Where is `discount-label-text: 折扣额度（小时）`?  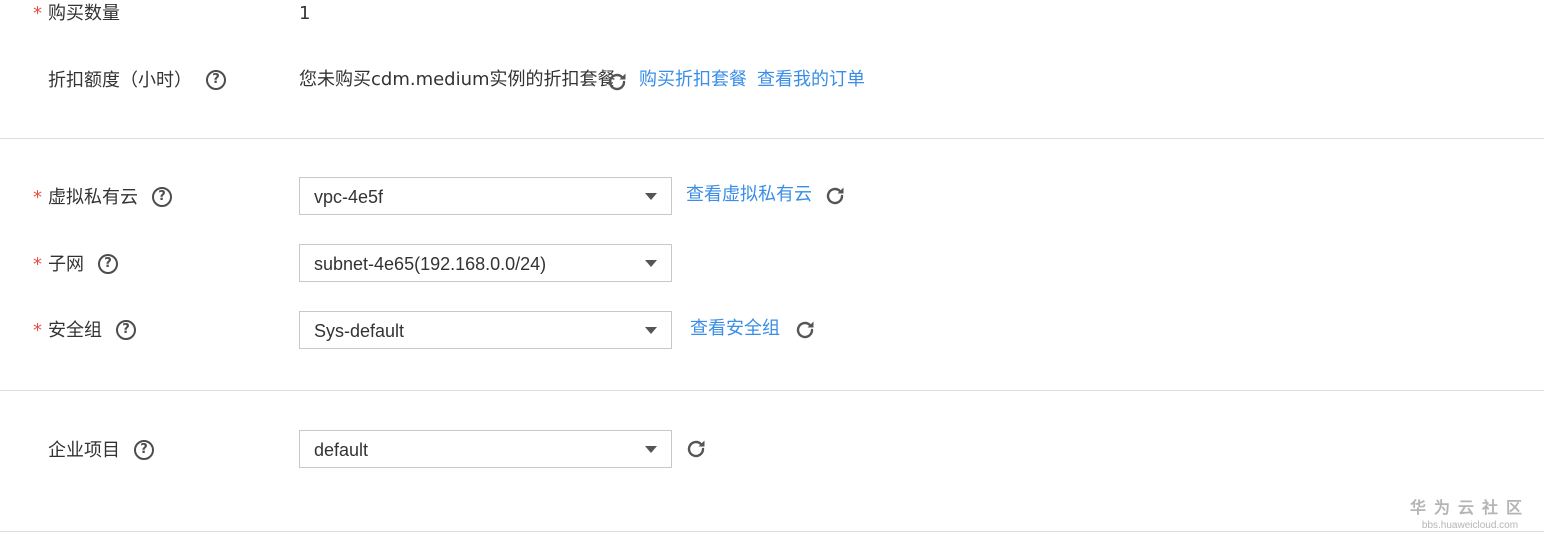 discount-label-text: 折扣额度（小时） is located at coordinates (120, 80).